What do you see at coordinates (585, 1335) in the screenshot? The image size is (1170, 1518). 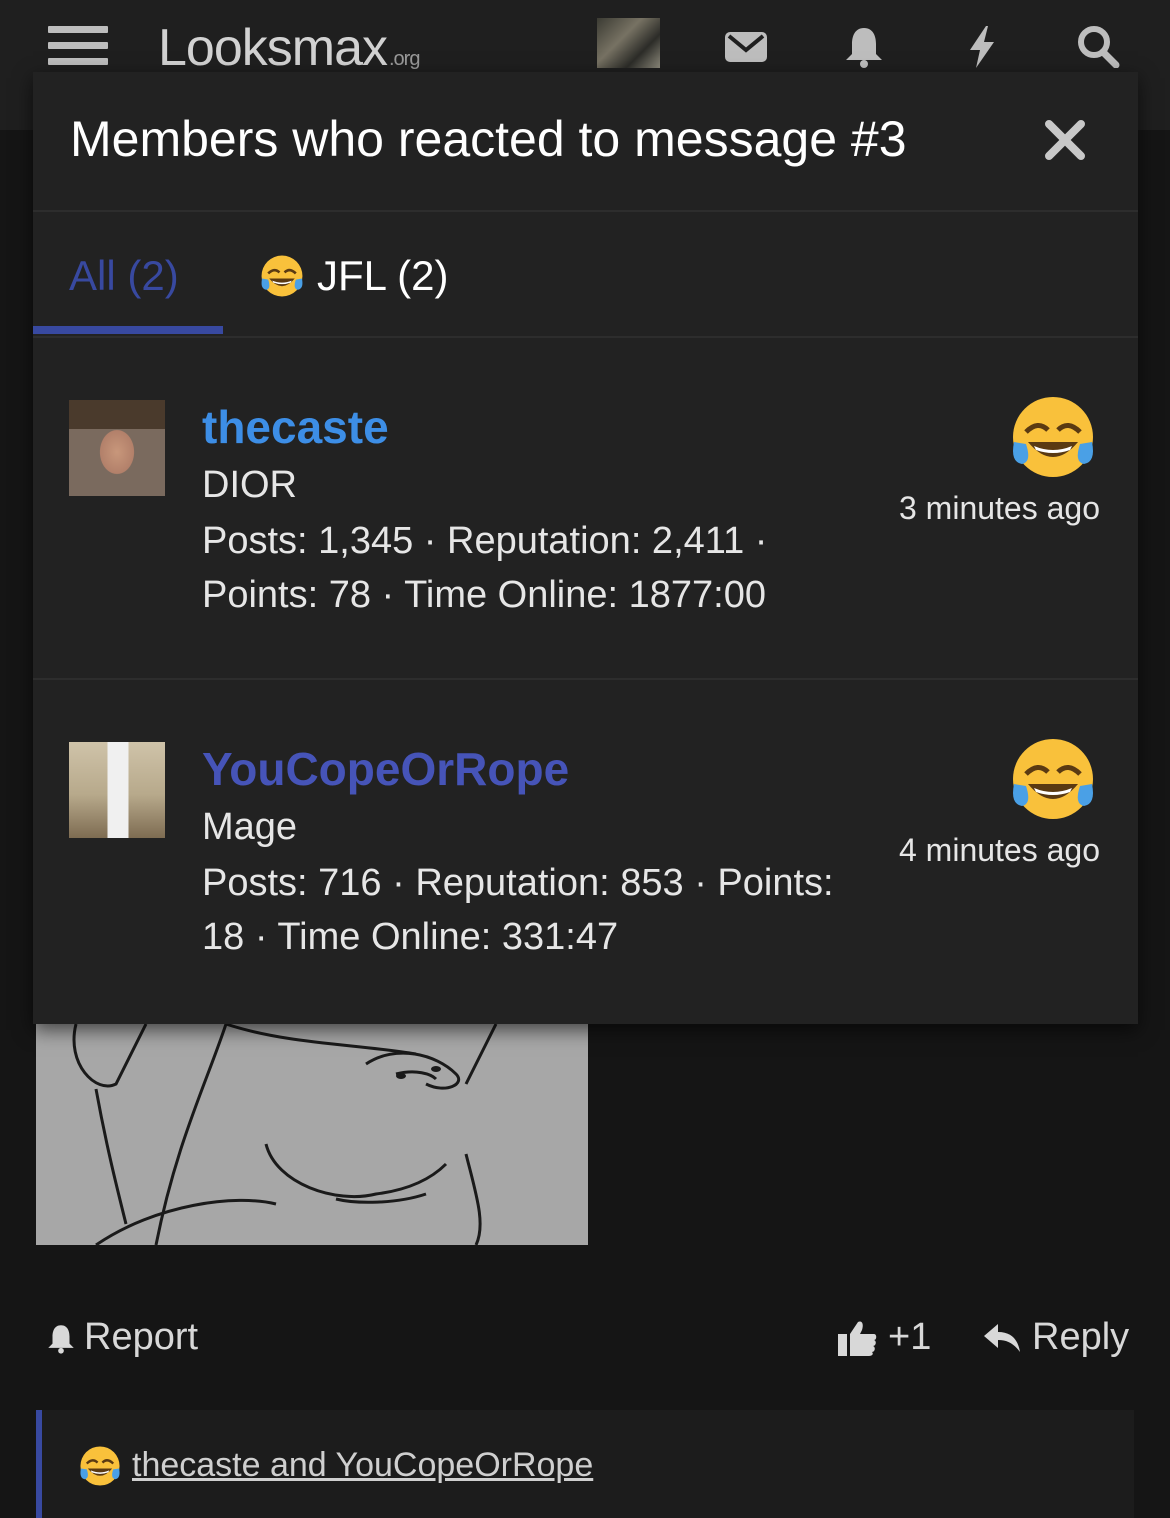 I see `post-actions: Report +1 Reply` at bounding box center [585, 1335].